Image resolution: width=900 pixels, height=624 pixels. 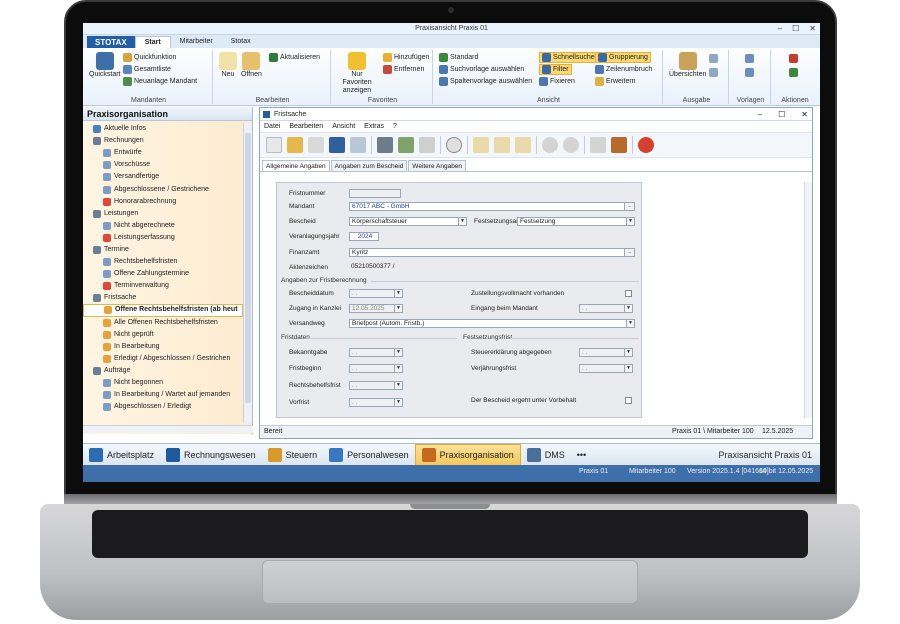 What do you see at coordinates (306, 126) in the screenshot?
I see `menu-bearbeiten: Bearbeiten` at bounding box center [306, 126].